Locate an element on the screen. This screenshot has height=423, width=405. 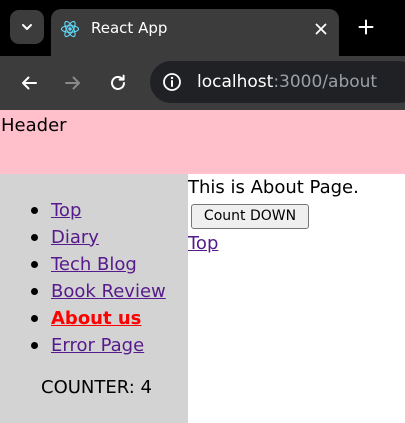
nav-link-book-review: Book Review is located at coordinates (108, 292).